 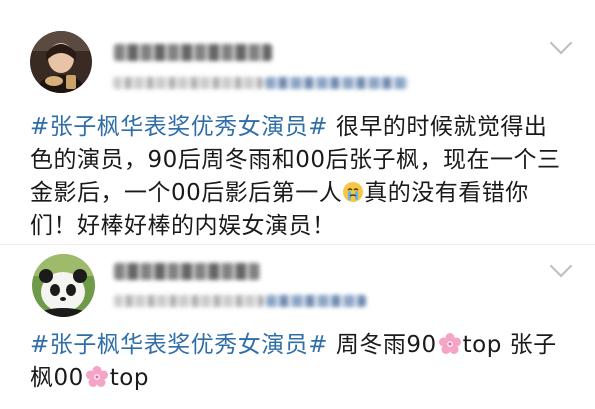 What do you see at coordinates (129, 378) in the screenshot?
I see `comment-text-part: top` at bounding box center [129, 378].